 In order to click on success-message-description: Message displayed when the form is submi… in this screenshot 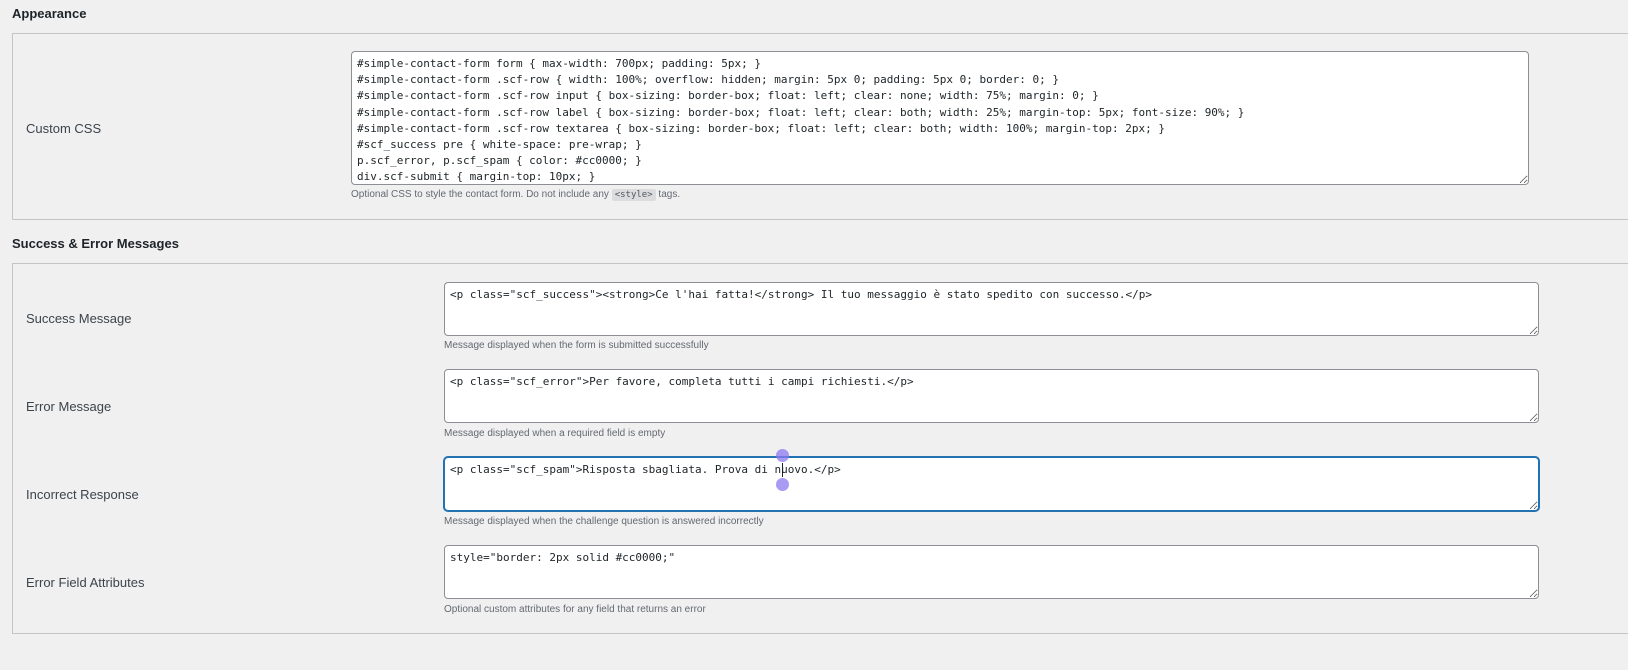, I will do `click(576, 345)`.